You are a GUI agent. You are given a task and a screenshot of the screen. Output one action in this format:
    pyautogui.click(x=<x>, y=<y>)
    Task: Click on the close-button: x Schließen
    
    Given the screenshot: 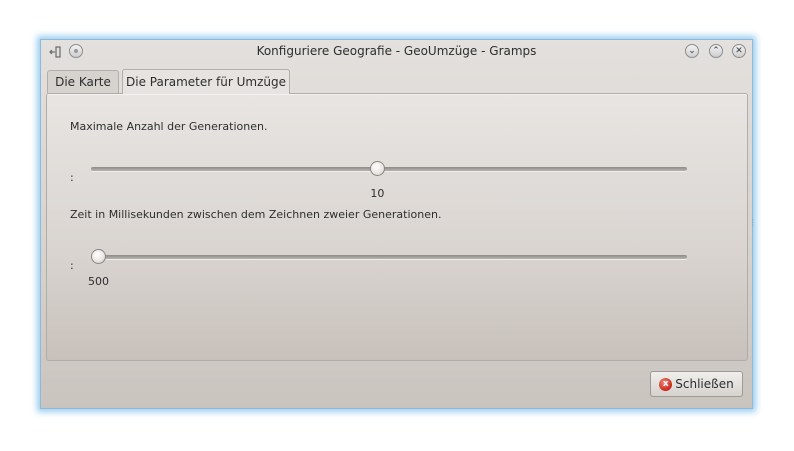 What is the action you would take?
    pyautogui.click(x=696, y=384)
    